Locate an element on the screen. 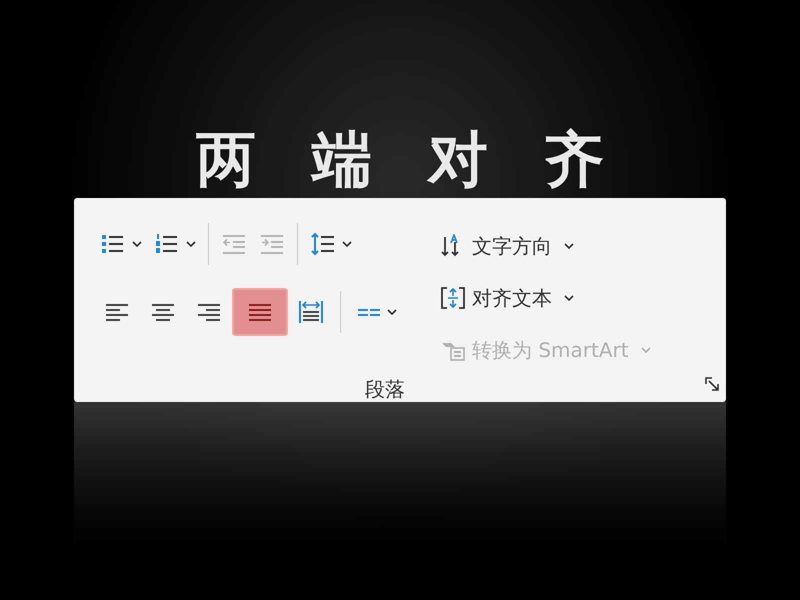 This screenshot has height=600, width=800. text-command-button: 对齐文本 is located at coordinates (545, 298).